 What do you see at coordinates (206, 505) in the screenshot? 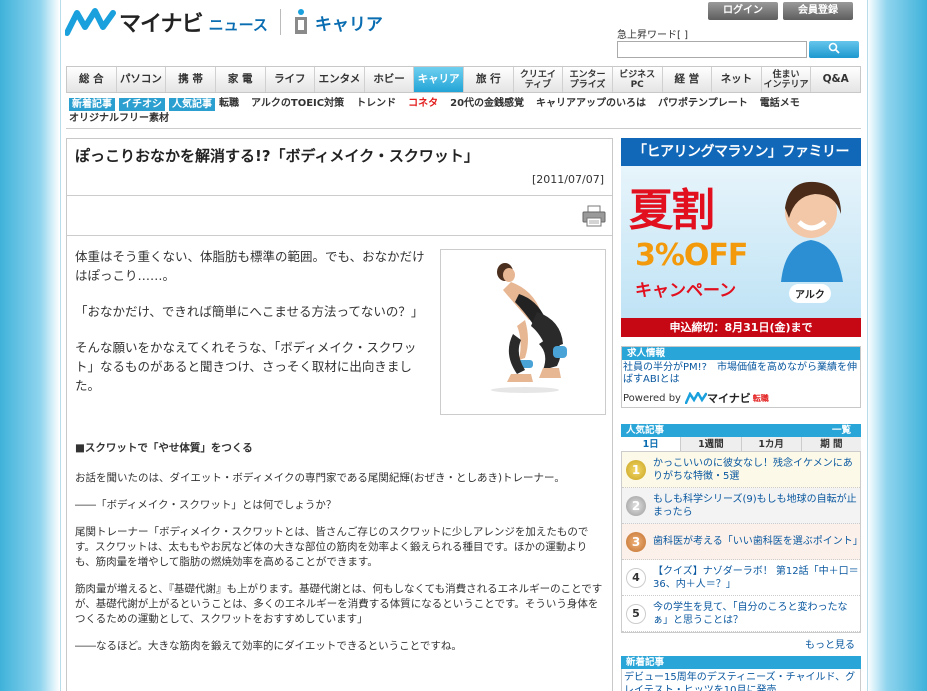
I see `body-paragraph: ――「ボディメイク・スクワット」とは何でしょうか？` at bounding box center [206, 505].